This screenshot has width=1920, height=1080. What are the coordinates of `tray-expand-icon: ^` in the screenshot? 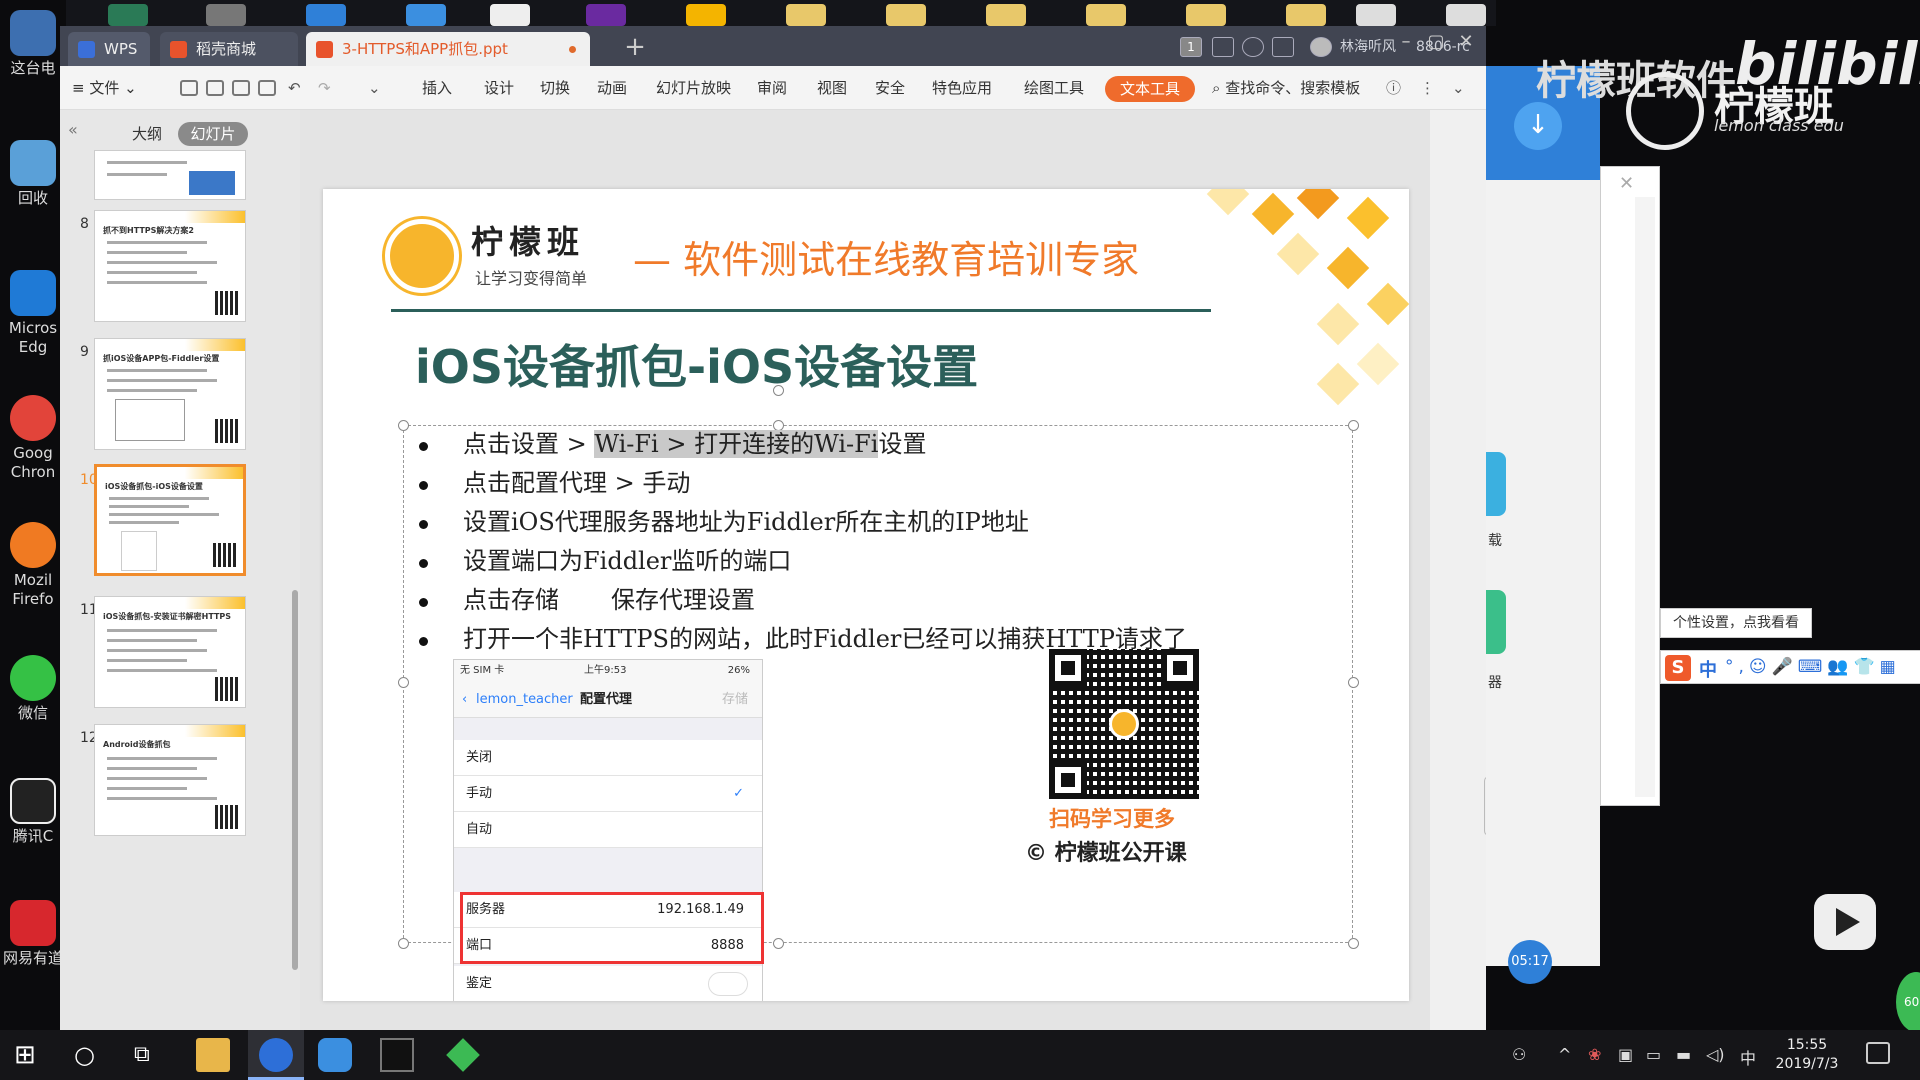 It's located at (1564, 1054).